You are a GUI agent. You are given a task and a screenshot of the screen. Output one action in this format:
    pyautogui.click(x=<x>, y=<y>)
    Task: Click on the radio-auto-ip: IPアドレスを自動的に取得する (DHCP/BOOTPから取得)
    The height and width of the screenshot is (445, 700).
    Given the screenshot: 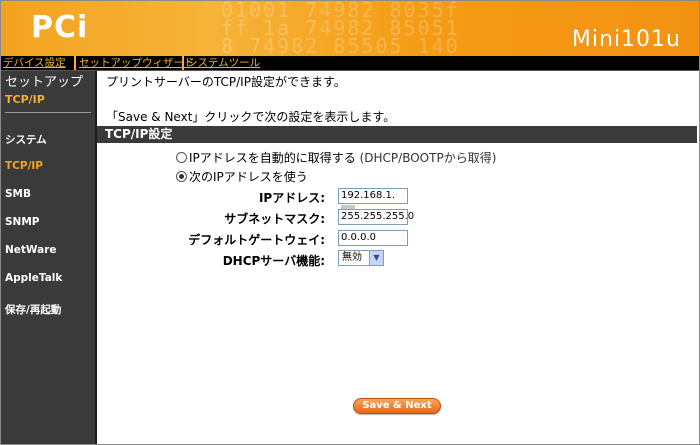 What is the action you would take?
    pyautogui.click(x=336, y=157)
    